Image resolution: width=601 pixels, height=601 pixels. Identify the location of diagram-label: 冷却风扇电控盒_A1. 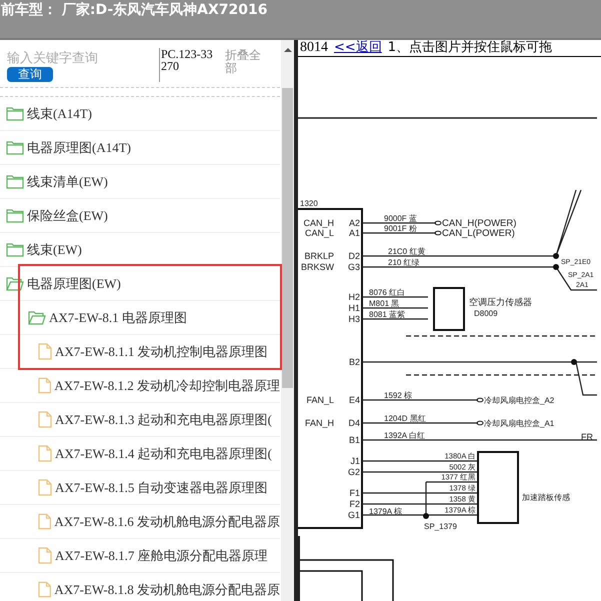
(519, 423).